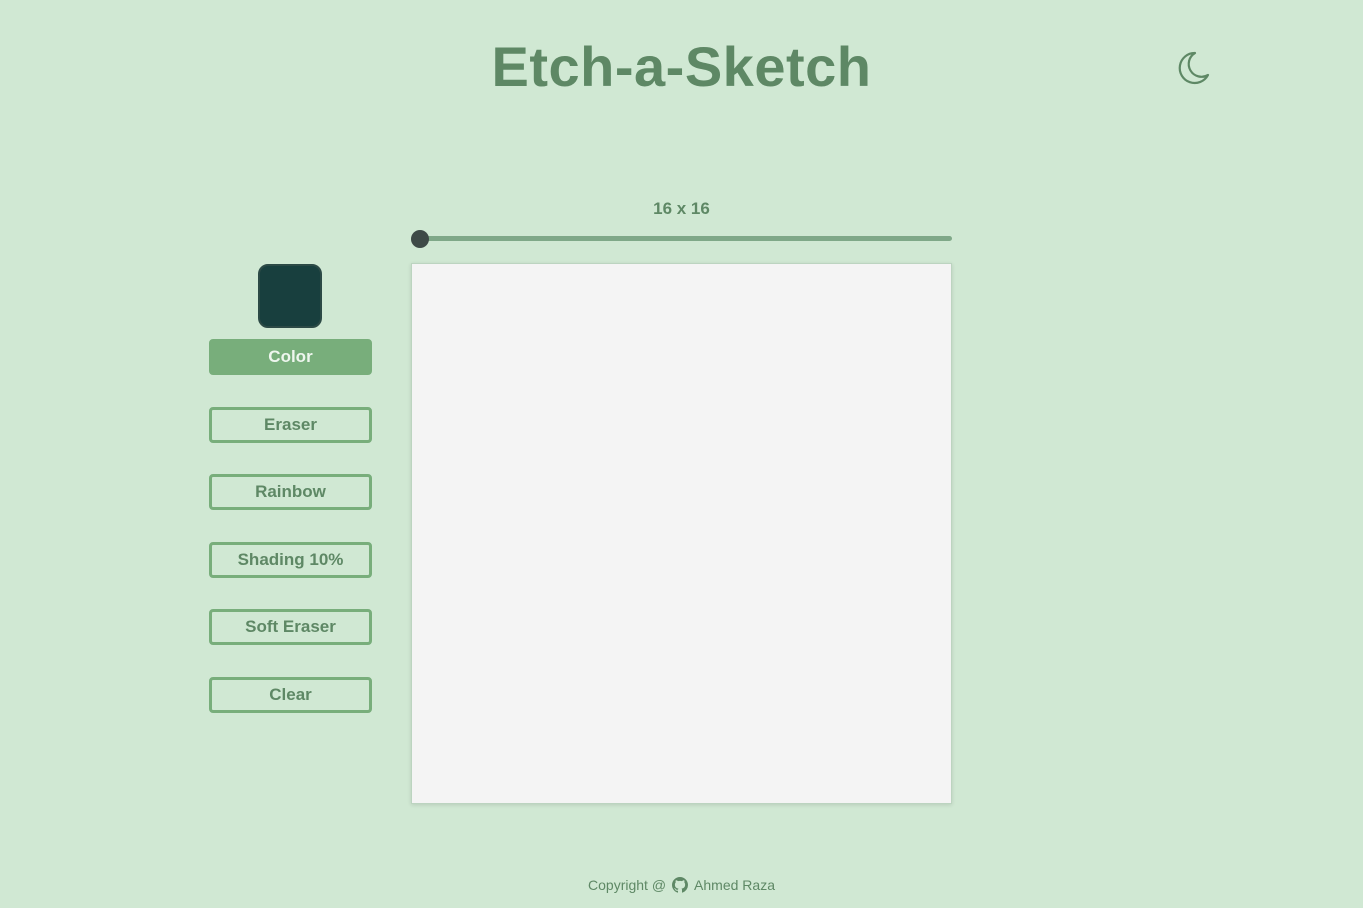  What do you see at coordinates (290, 492) in the screenshot?
I see `rainbow-button: Rainbow` at bounding box center [290, 492].